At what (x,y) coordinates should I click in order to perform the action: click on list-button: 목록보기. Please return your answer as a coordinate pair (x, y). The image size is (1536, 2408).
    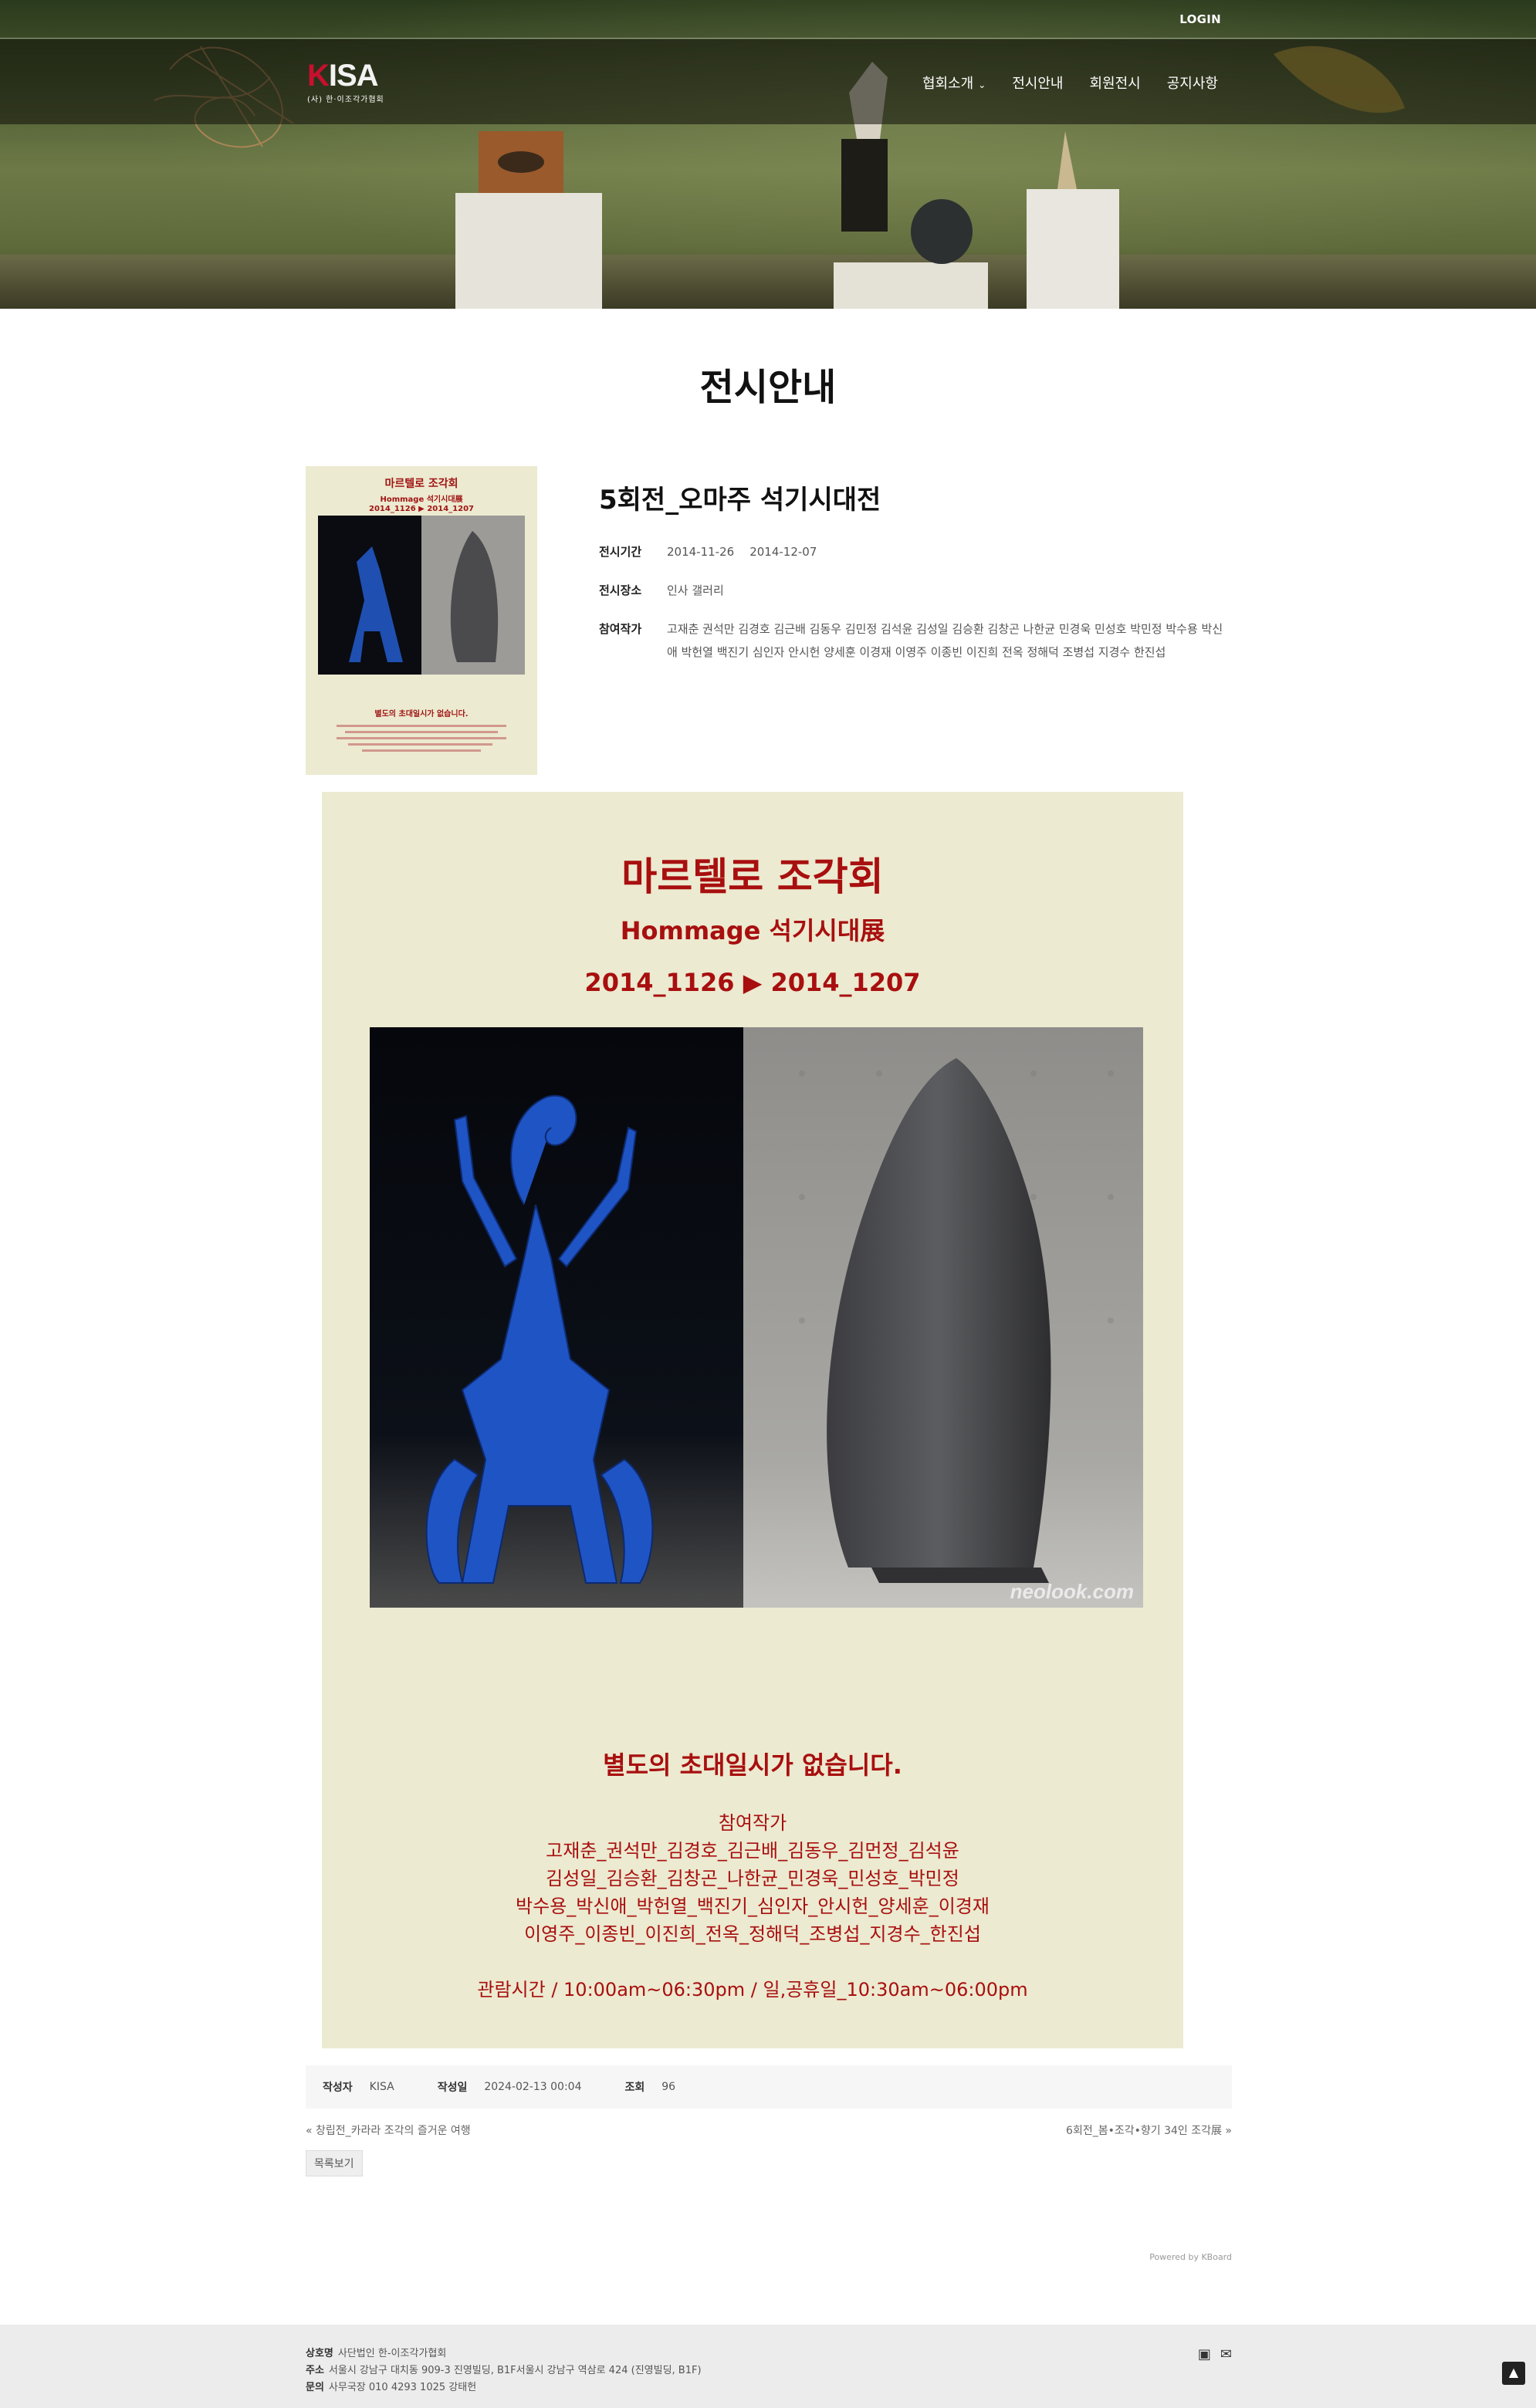
    Looking at the image, I should click on (334, 2163).